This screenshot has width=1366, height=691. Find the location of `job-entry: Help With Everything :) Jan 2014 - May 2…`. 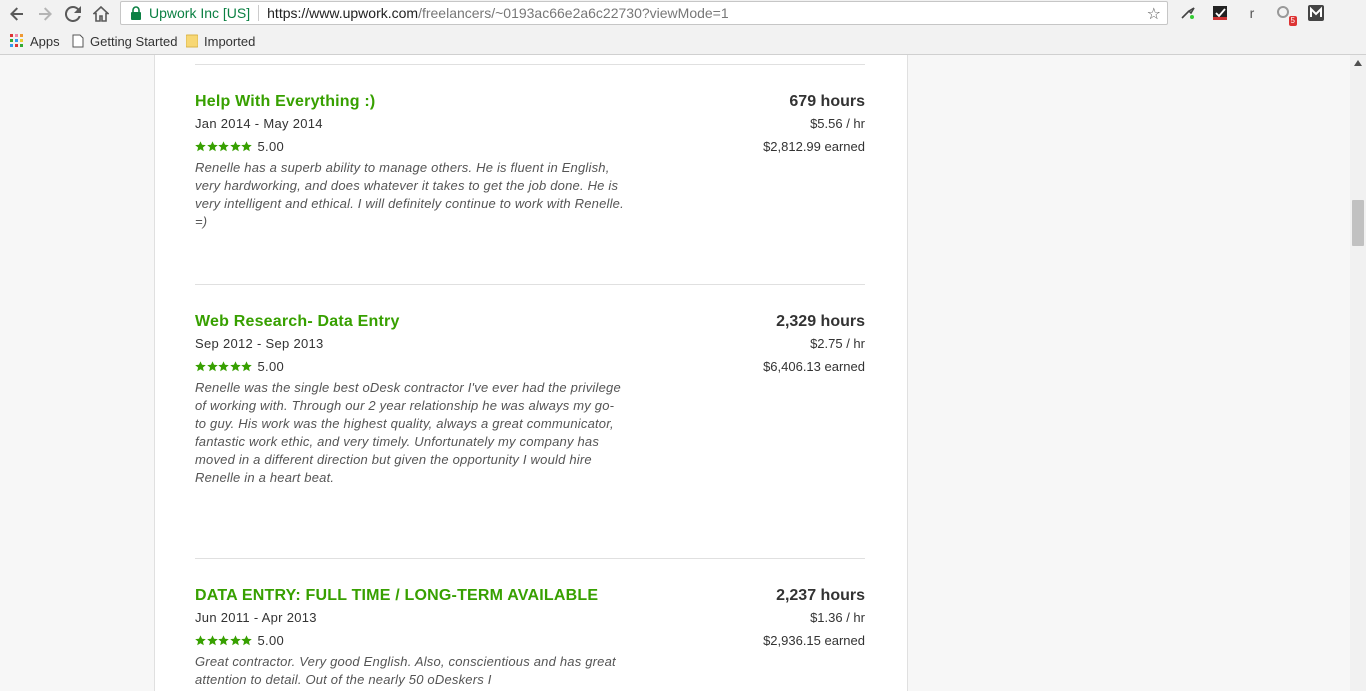

job-entry: Help With Everything :) Jan 2014 - May 2… is located at coordinates (530, 161).